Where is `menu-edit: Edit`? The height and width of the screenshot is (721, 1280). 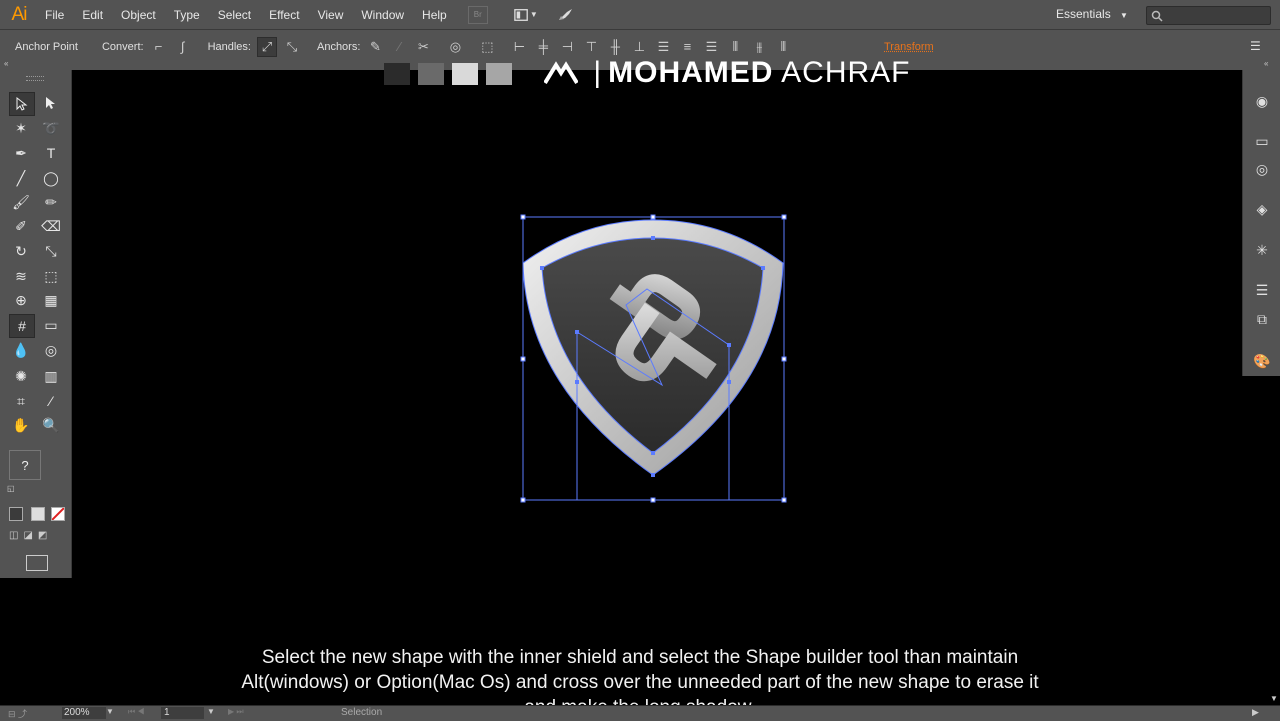 menu-edit: Edit is located at coordinates (92, 15).